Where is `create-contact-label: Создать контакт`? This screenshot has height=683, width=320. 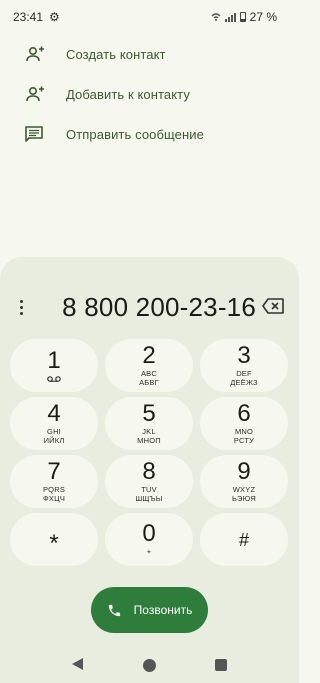
create-contact-label: Создать контакт is located at coordinates (116, 54).